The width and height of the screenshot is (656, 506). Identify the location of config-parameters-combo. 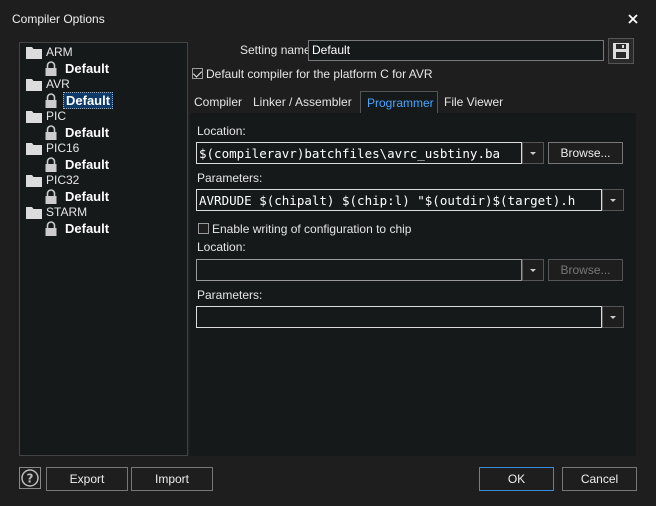
(410, 317).